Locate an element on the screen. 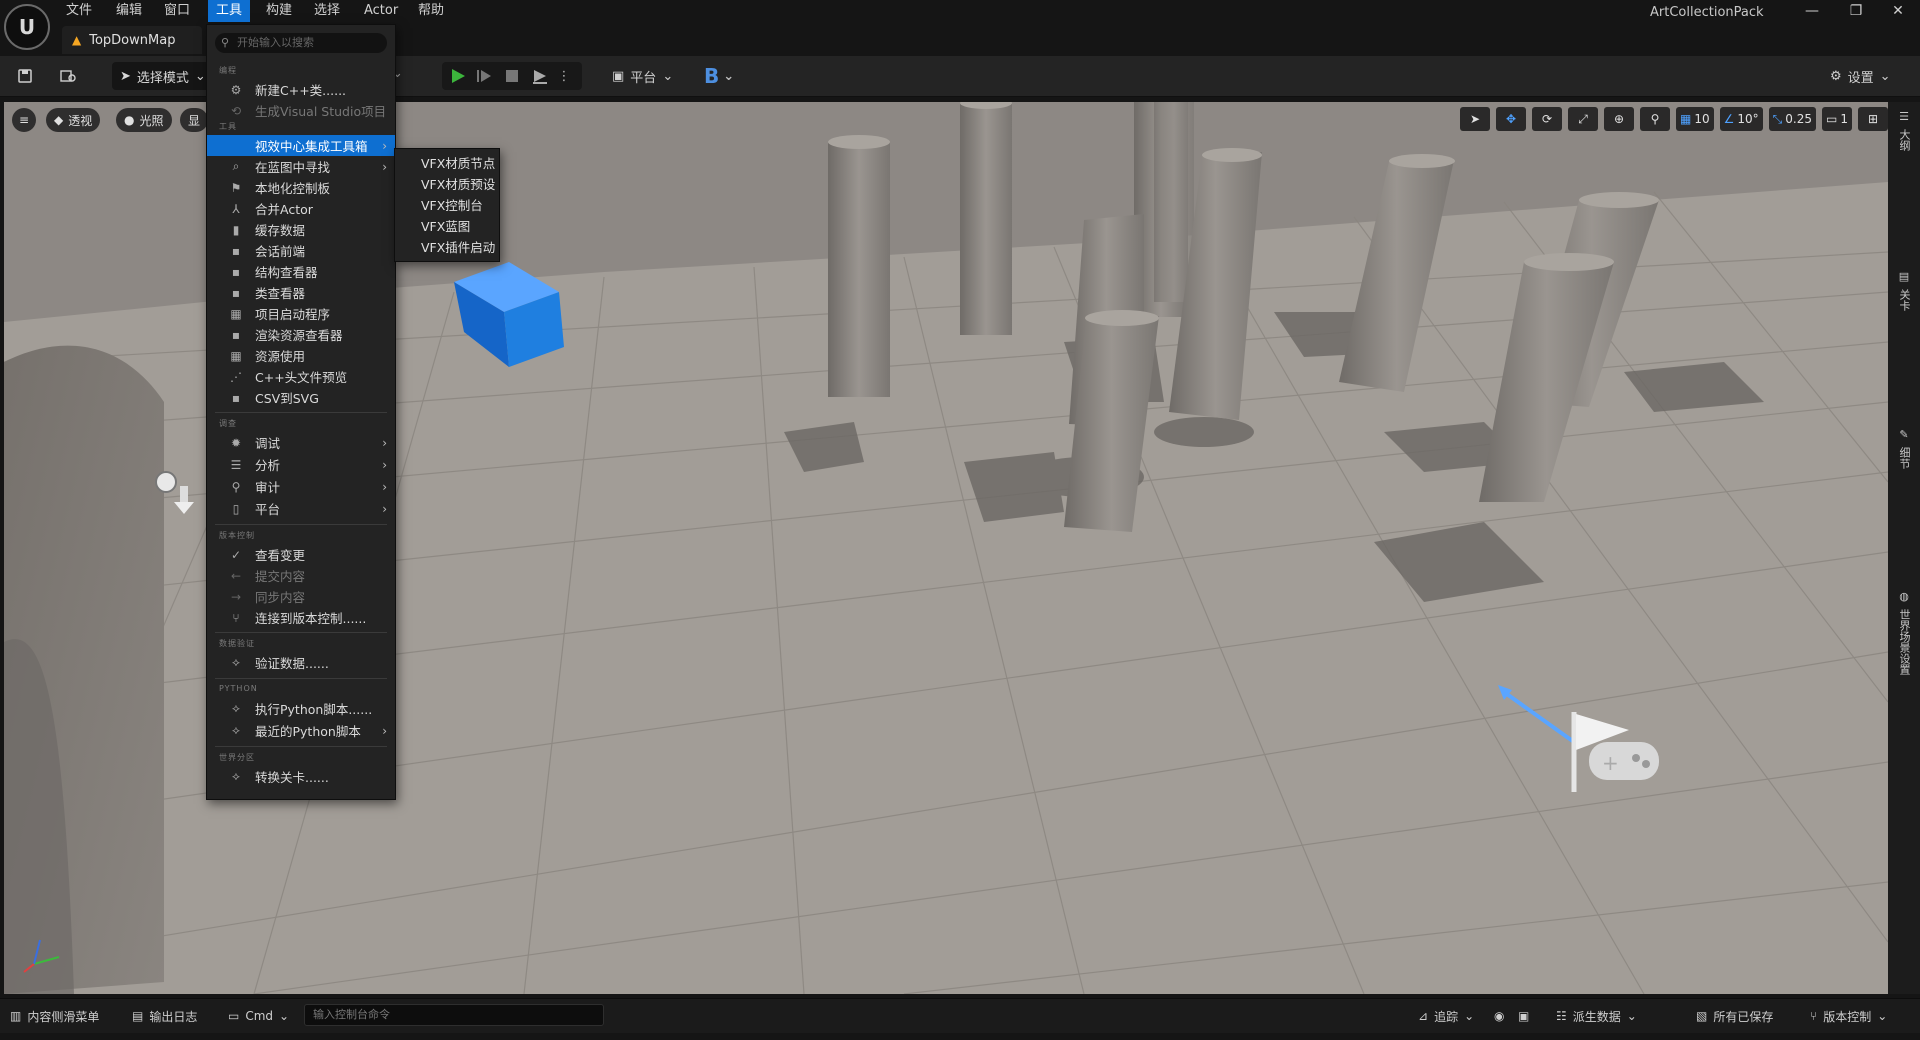  content-drawer-button: ▥ 内容侧滑菜单 is located at coordinates (54, 1016).